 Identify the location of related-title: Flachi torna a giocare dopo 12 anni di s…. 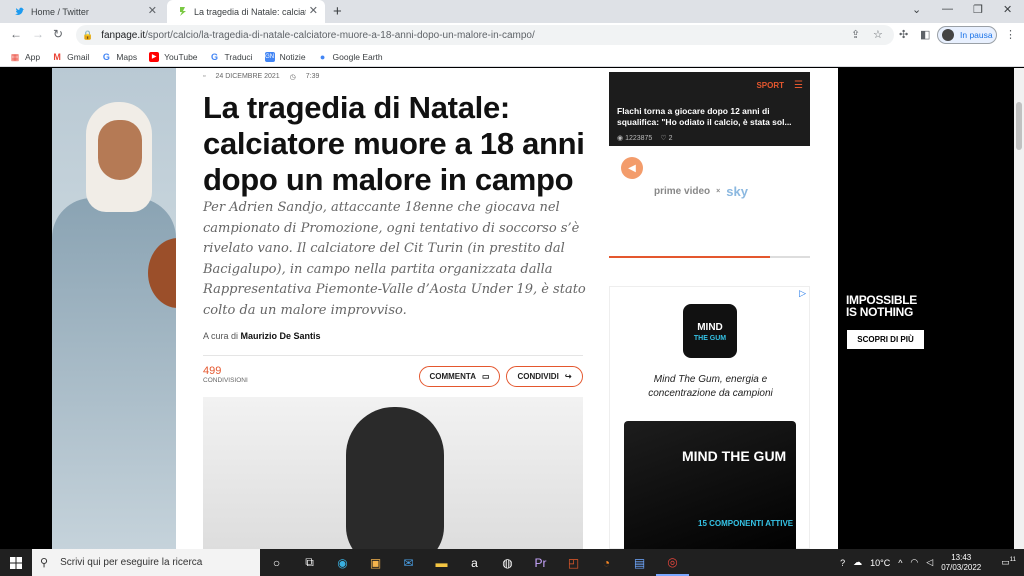
(710, 117).